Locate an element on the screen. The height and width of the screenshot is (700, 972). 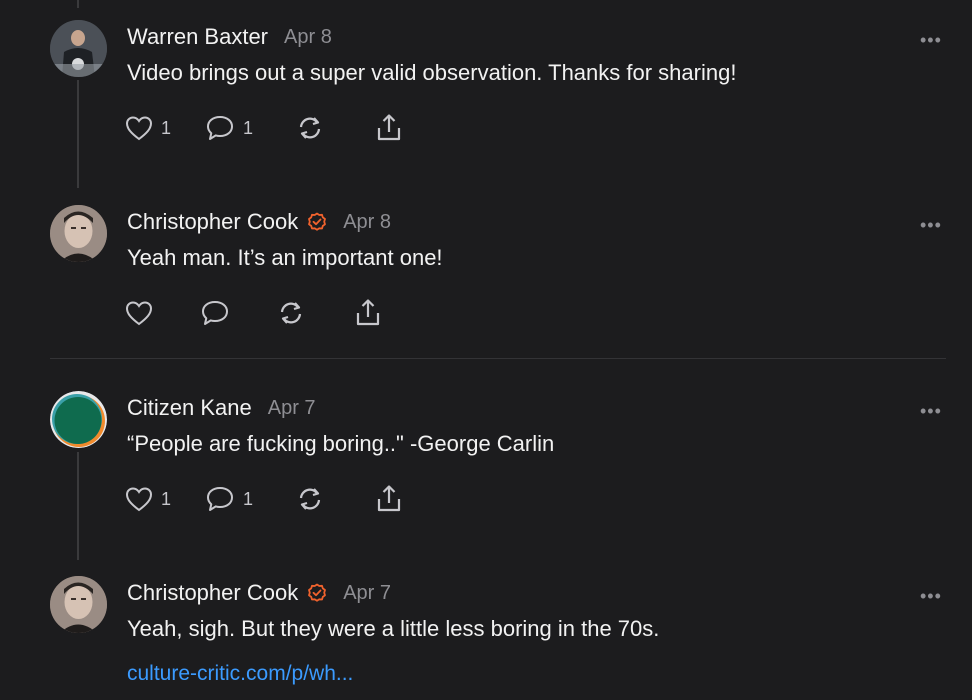
comment-header: Christopher Cook Apr 7 is located at coordinates (259, 593).